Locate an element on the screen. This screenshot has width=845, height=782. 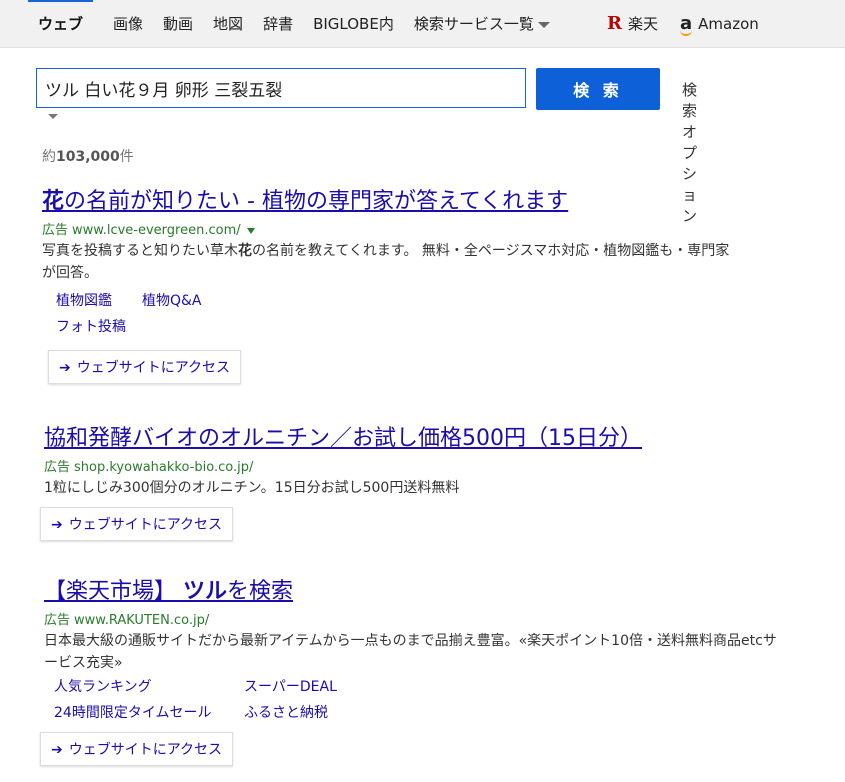
tab-search-services-label: 検索サービス一覧 is located at coordinates (473, 24).